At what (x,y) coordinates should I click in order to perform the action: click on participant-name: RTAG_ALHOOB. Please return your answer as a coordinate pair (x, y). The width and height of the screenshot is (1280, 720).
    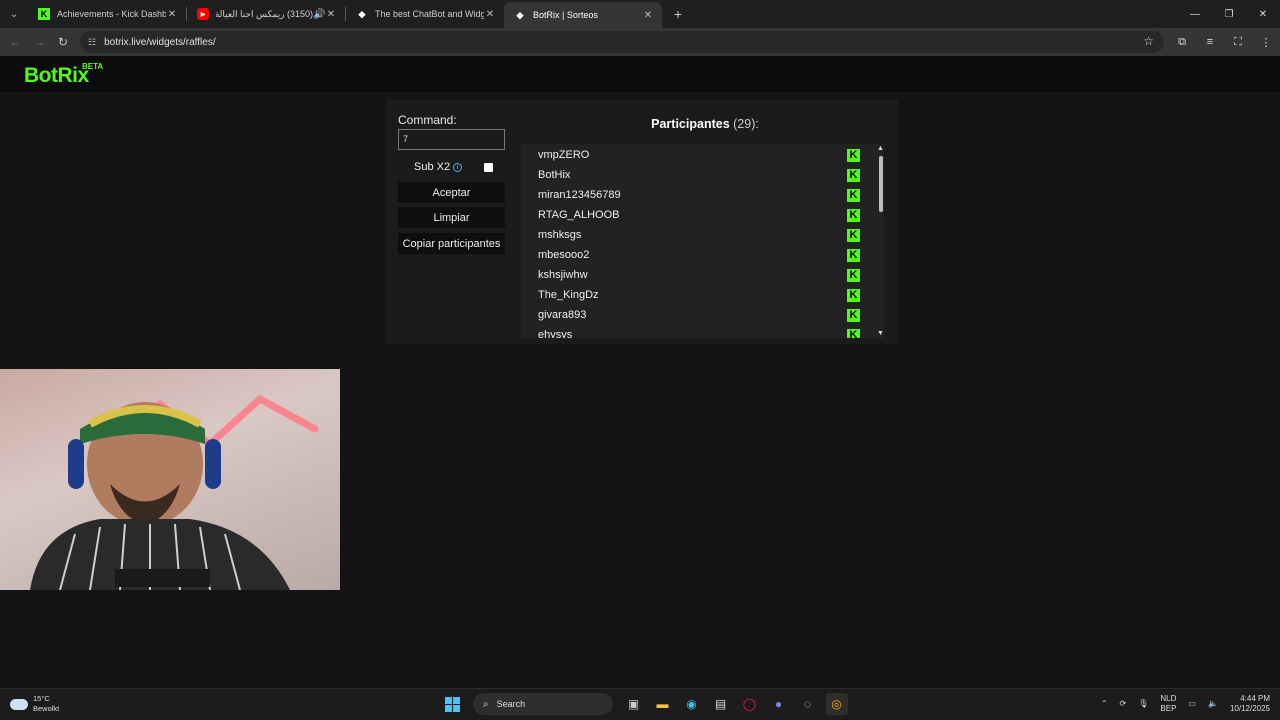
    Looking at the image, I should click on (579, 215).